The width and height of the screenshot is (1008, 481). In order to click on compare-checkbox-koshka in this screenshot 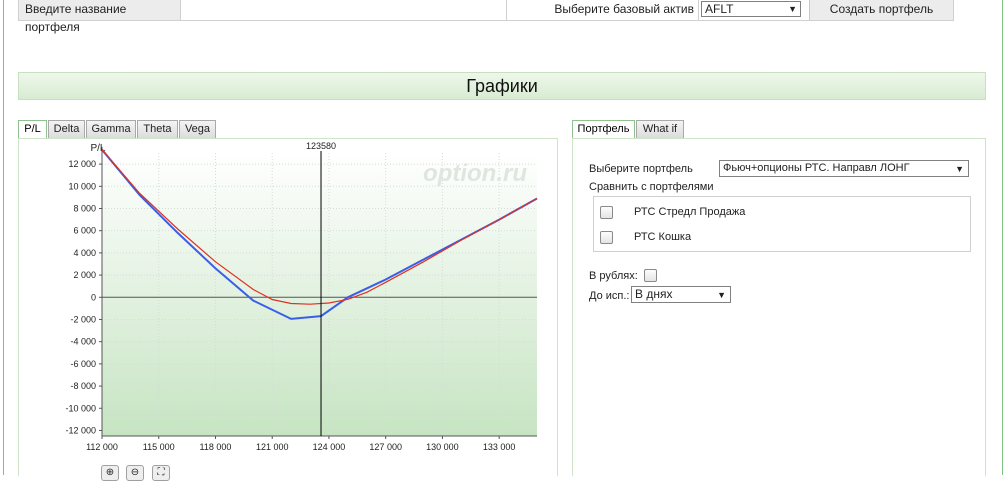, I will do `click(606, 237)`.